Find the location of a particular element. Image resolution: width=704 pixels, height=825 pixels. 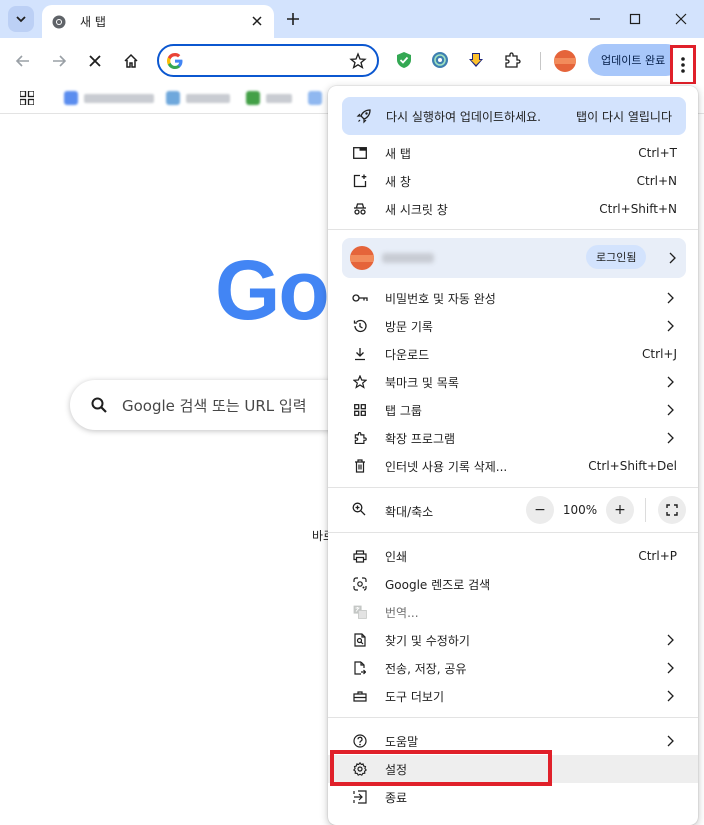

menu-item-shortcut: Ctrl+N is located at coordinates (656, 181).